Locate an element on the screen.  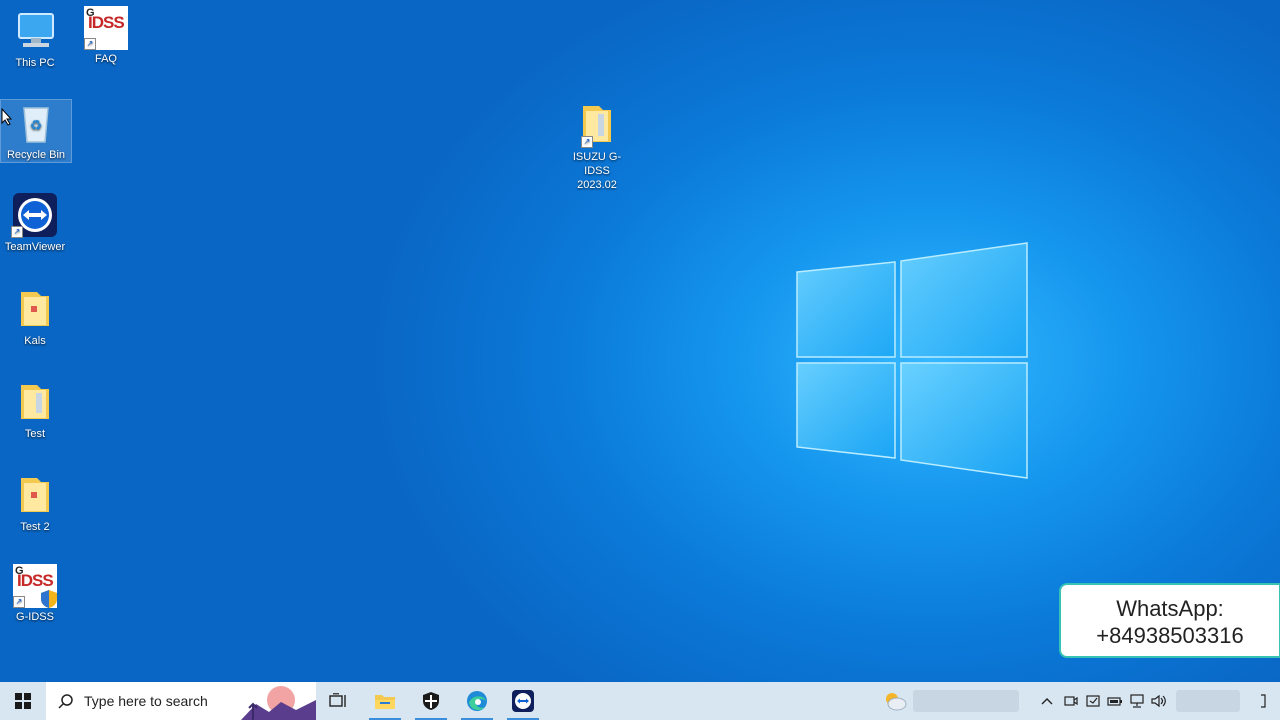
tray-volume is located at coordinates (1159, 701).